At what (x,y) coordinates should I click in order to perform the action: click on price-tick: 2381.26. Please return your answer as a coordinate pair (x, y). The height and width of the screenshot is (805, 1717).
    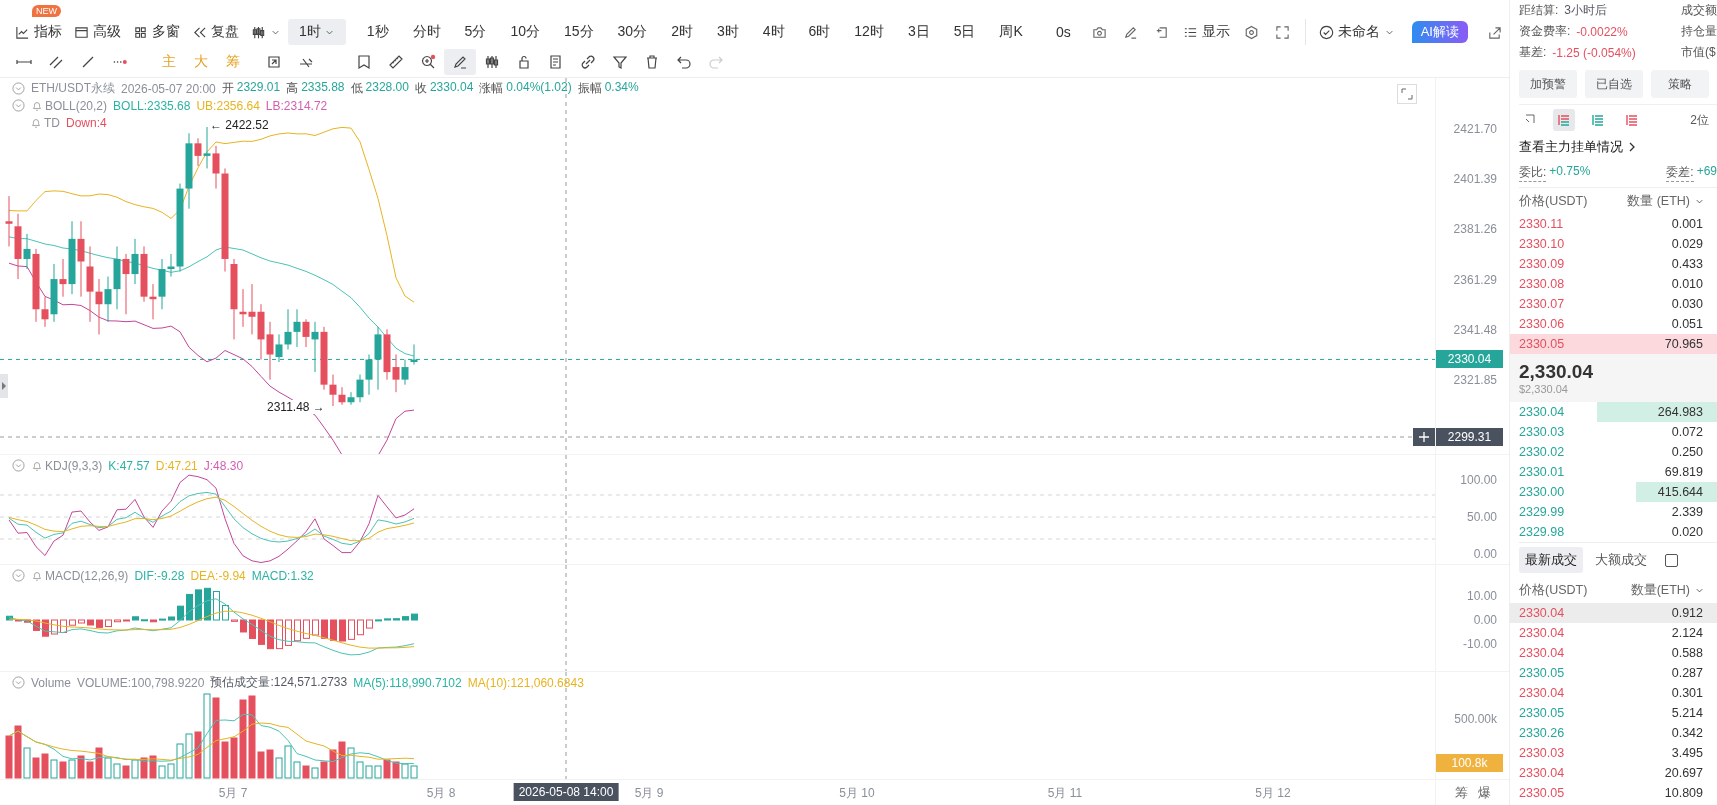
    Looking at the image, I should click on (1475, 229).